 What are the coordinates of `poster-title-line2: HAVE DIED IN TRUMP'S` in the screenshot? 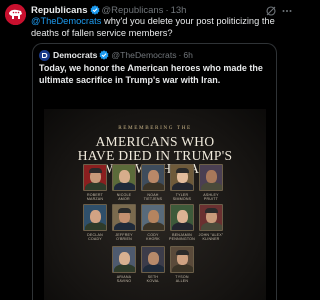 It's located at (155, 155).